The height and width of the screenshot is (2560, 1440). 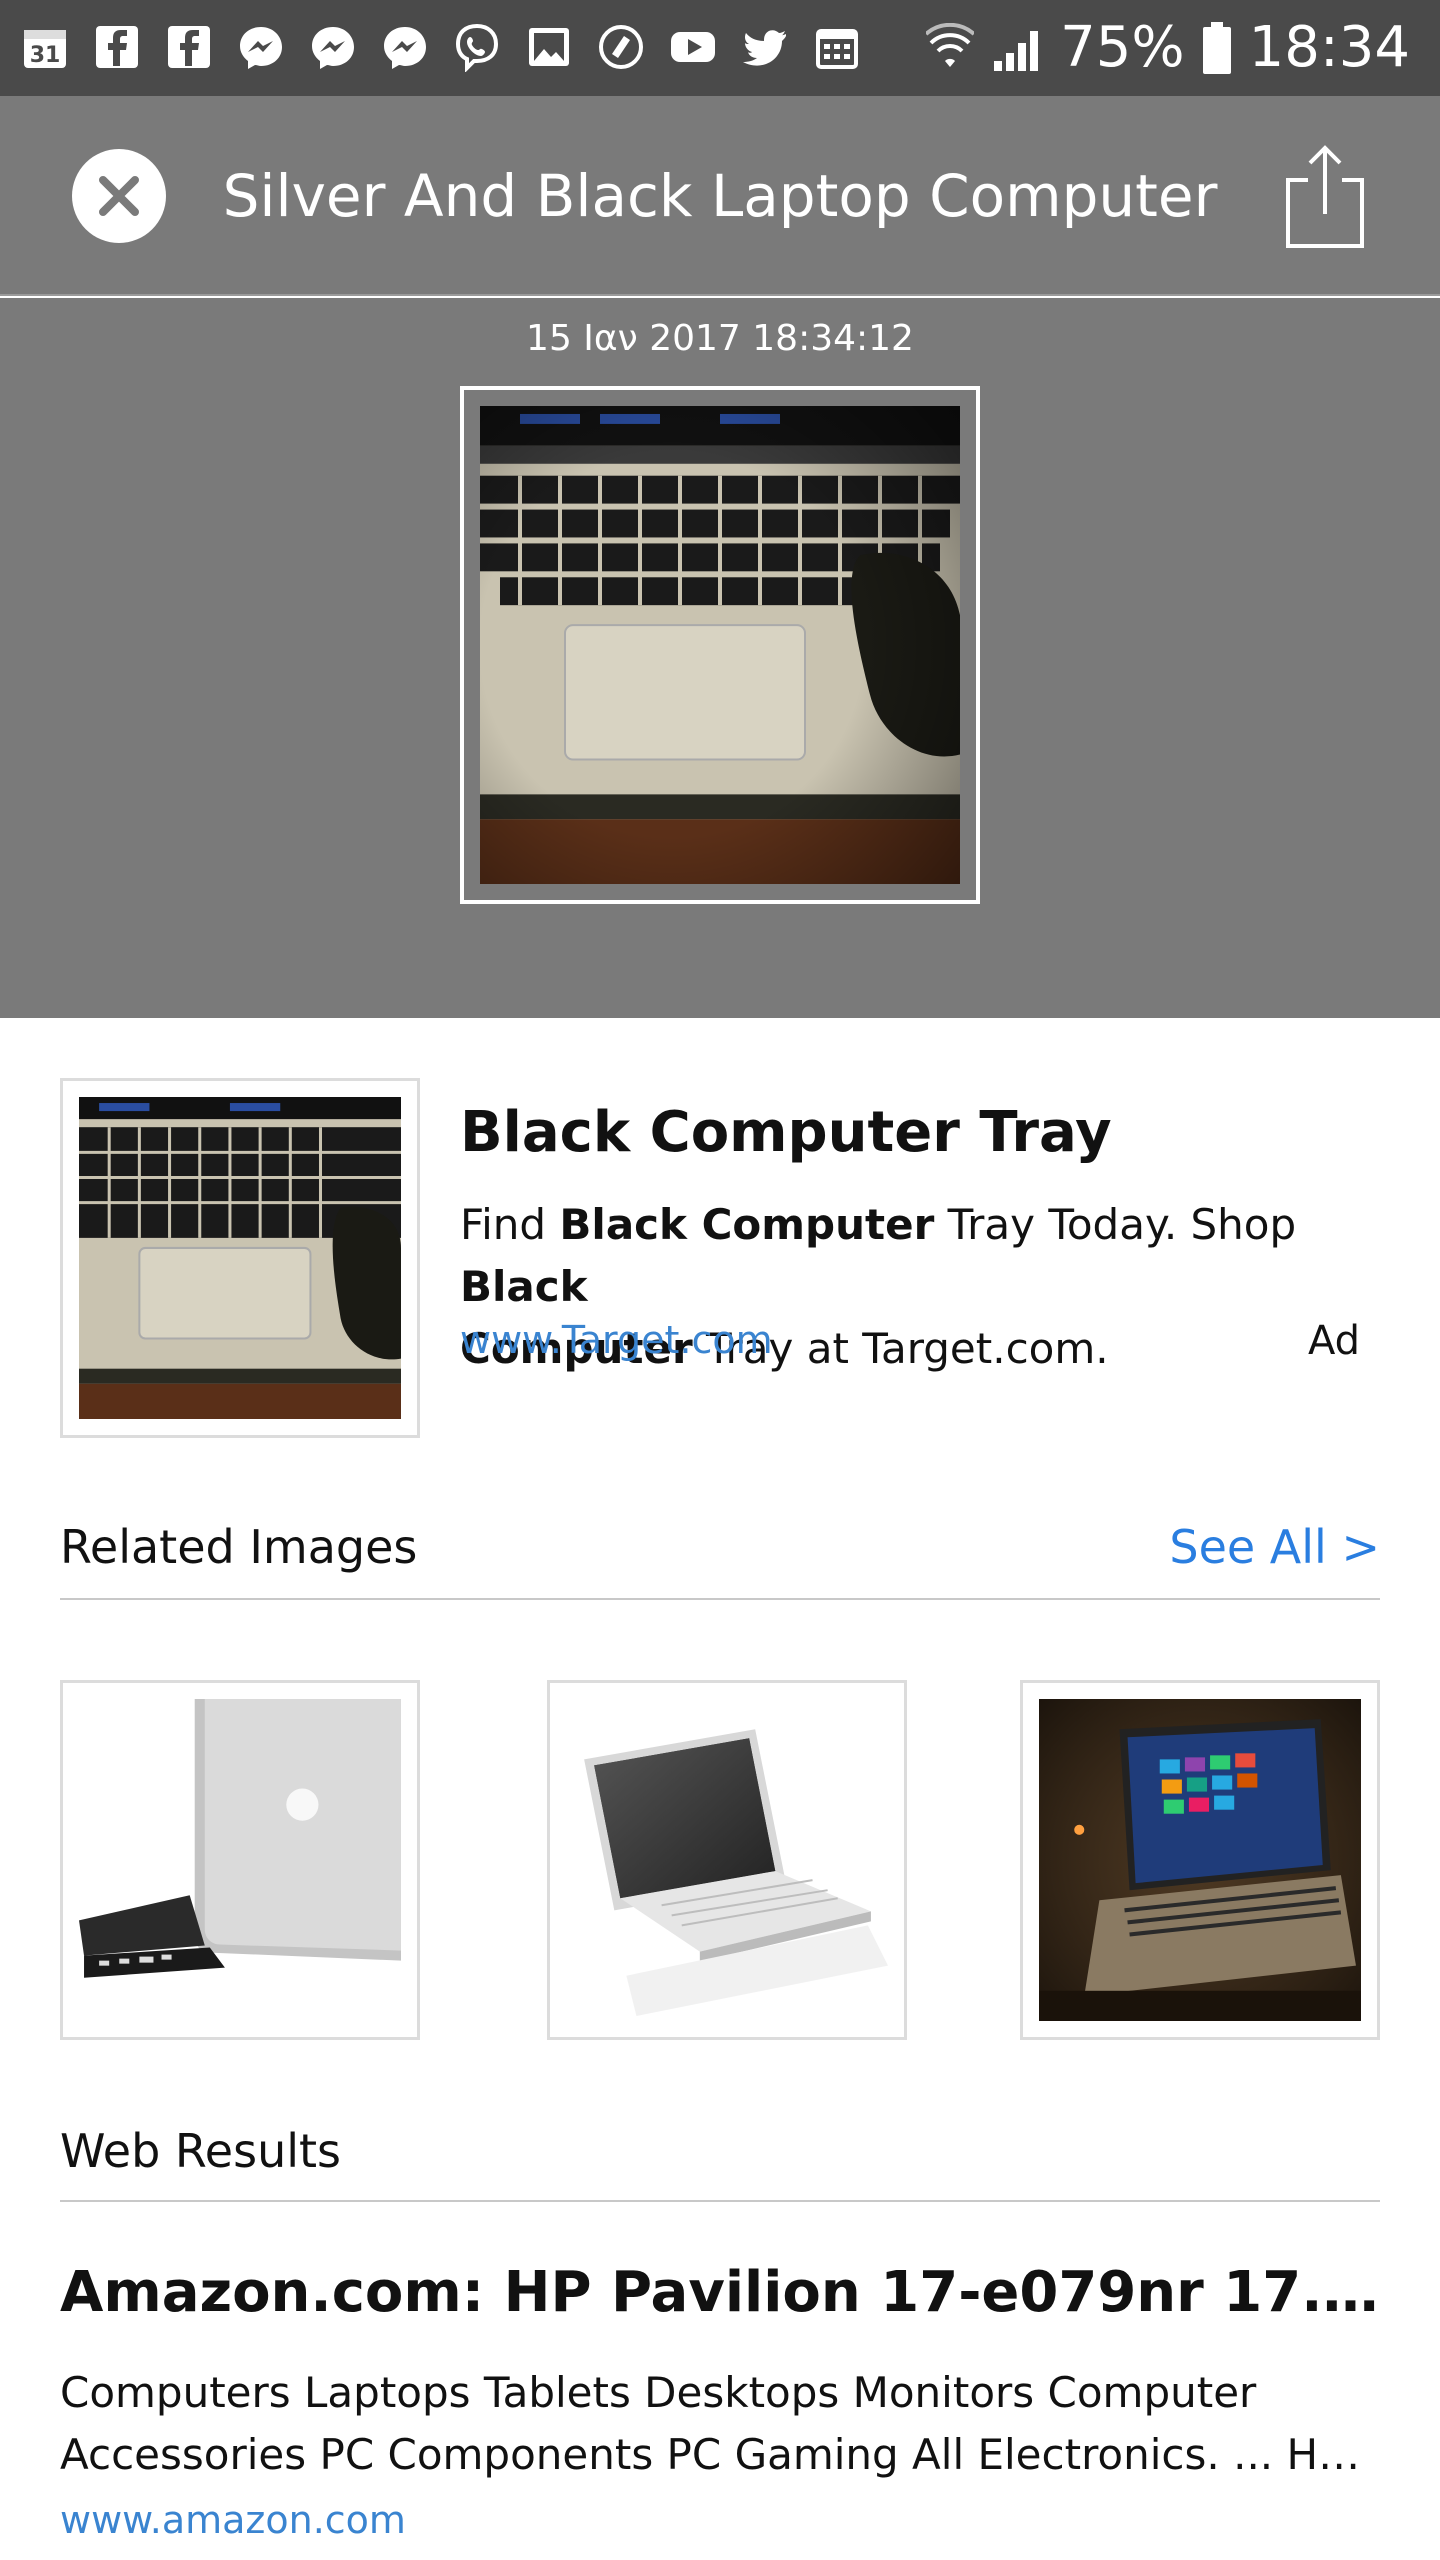 I want to click on title-bar: Silver And Black Laptop Computer, so click(x=720, y=196).